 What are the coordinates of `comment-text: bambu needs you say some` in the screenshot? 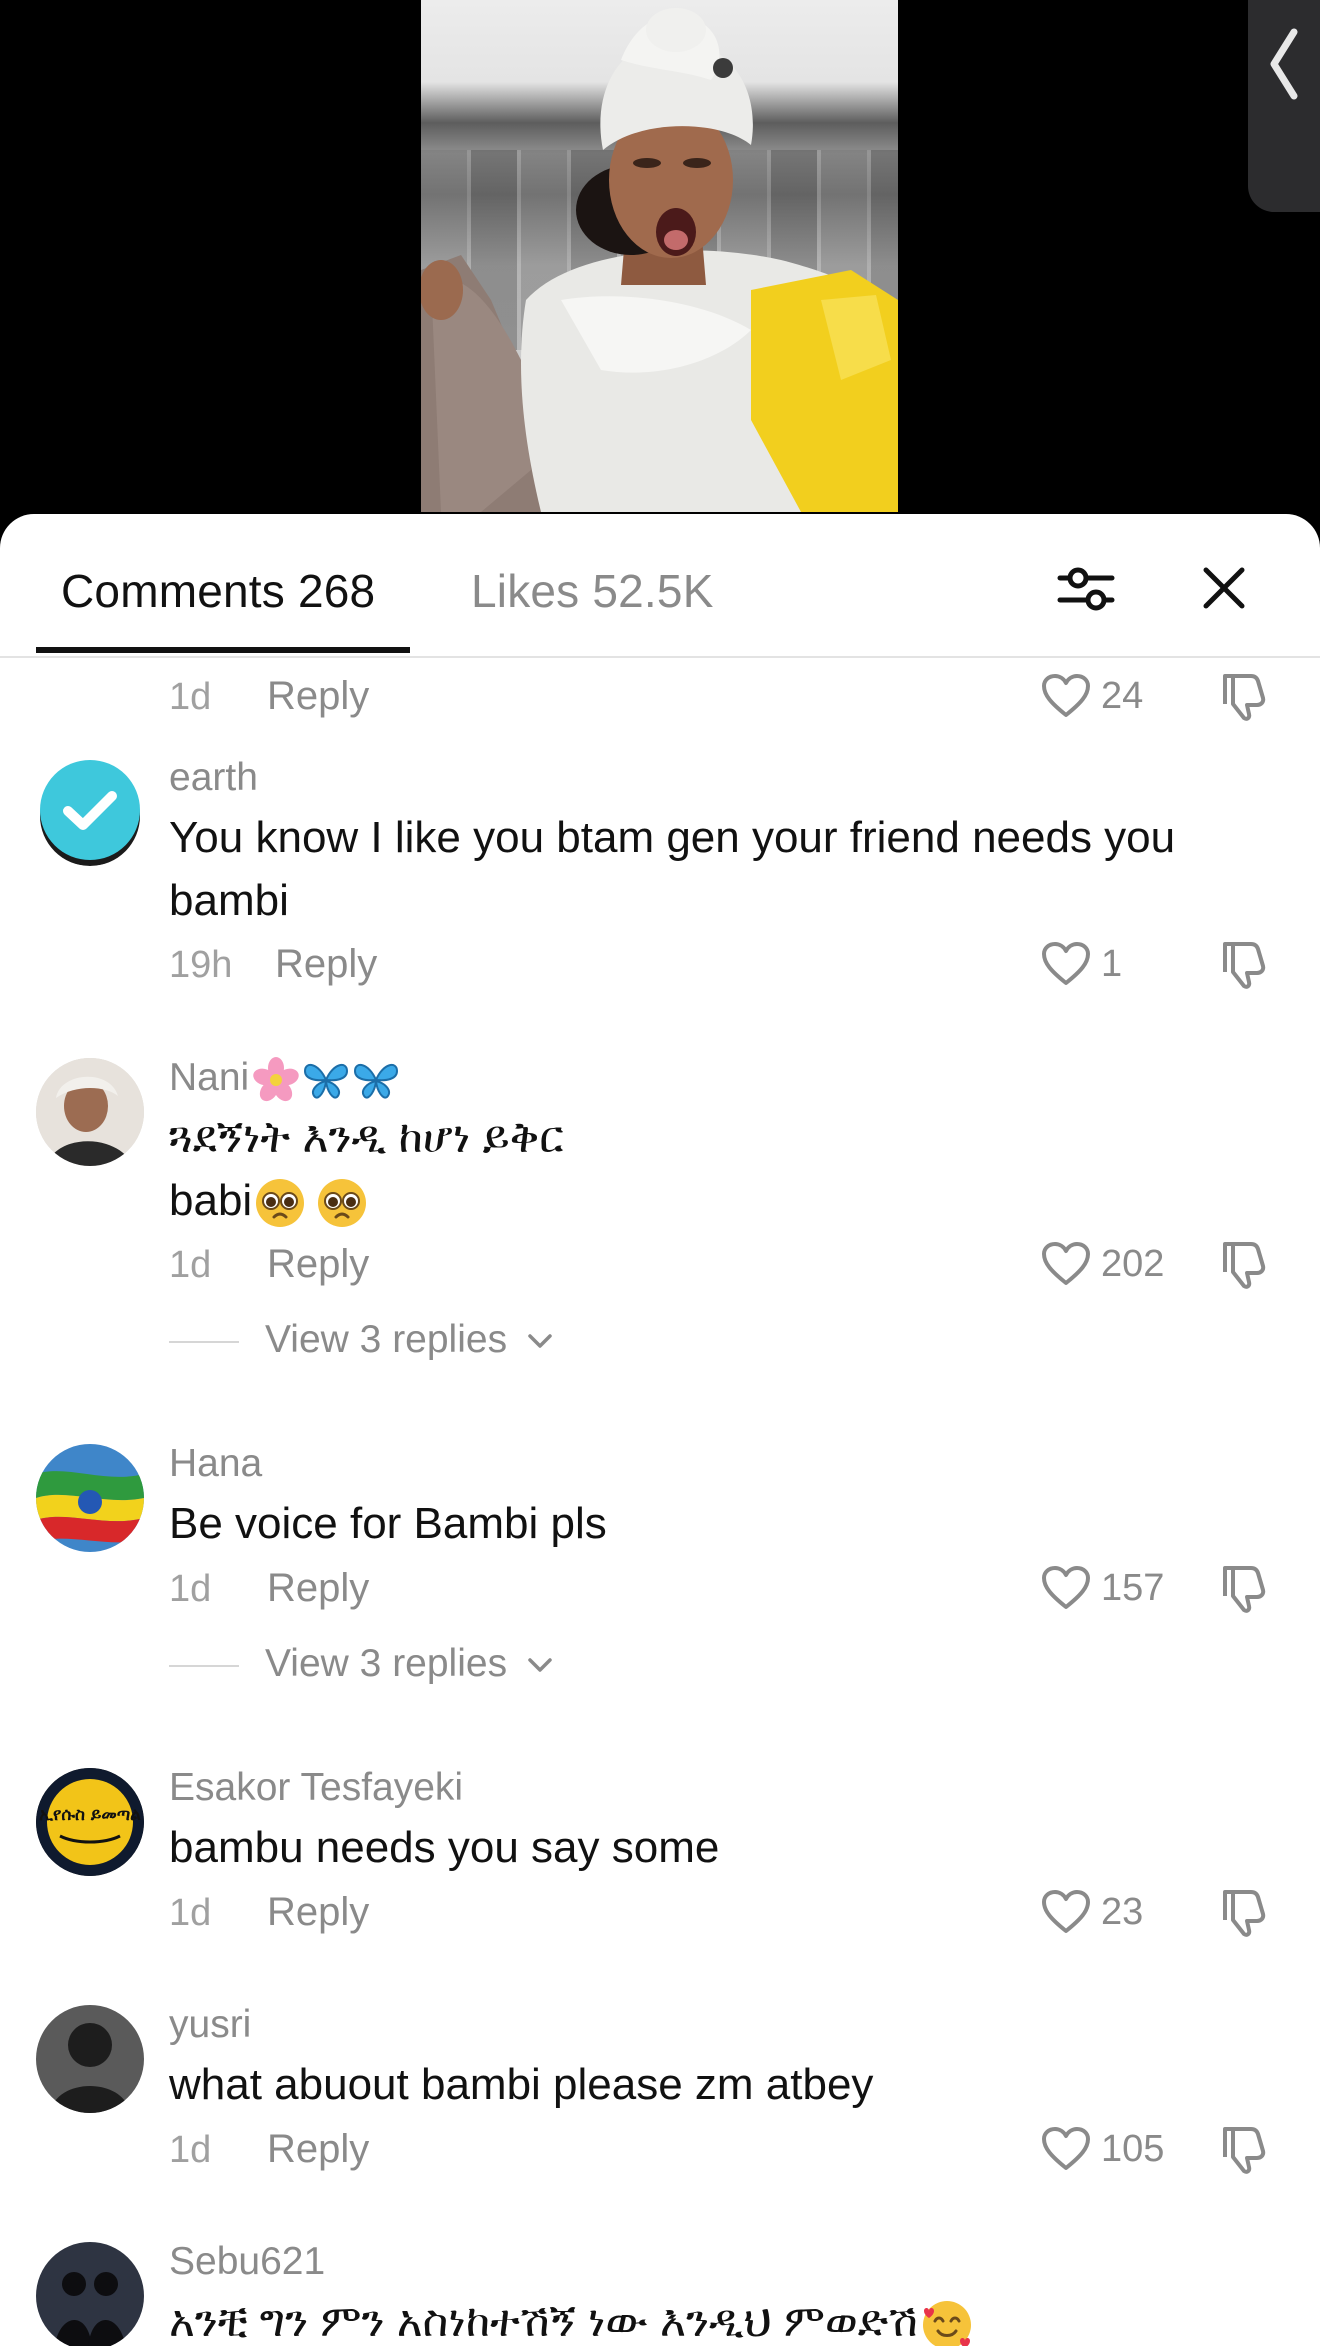 It's located at (444, 1847).